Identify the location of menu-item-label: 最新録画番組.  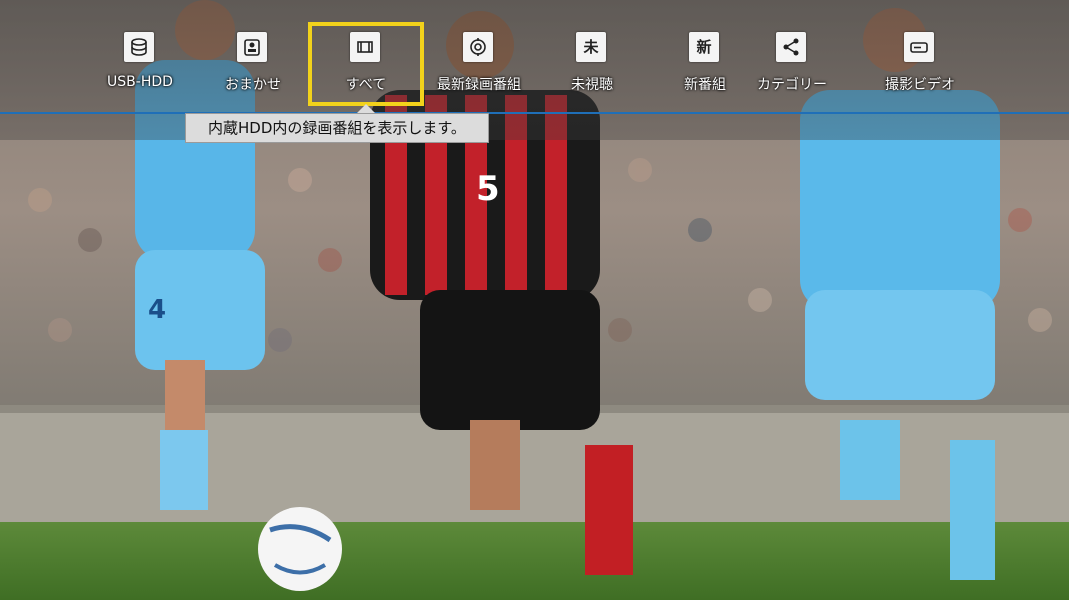
(479, 85).